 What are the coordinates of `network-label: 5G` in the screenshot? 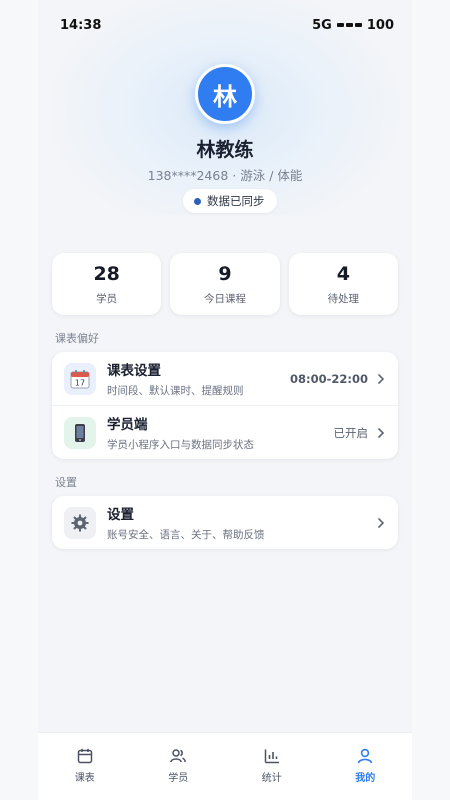 It's located at (322, 25).